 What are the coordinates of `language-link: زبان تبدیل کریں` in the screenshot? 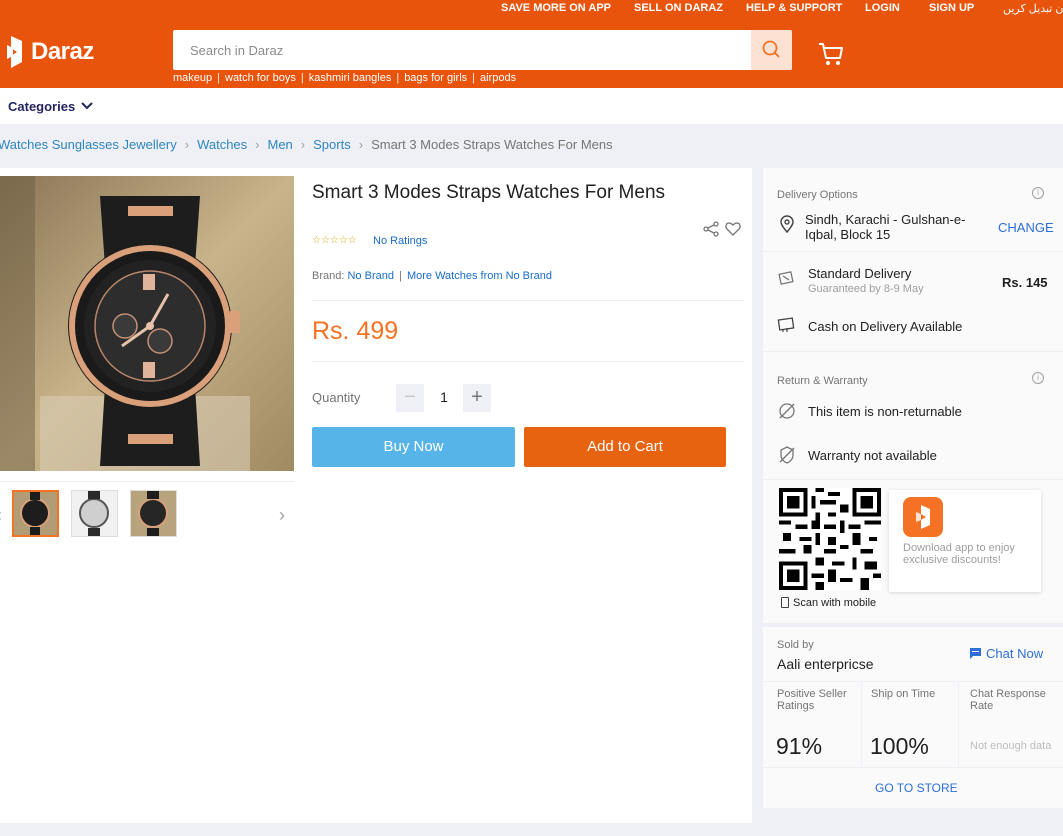 It's located at (1033, 8).